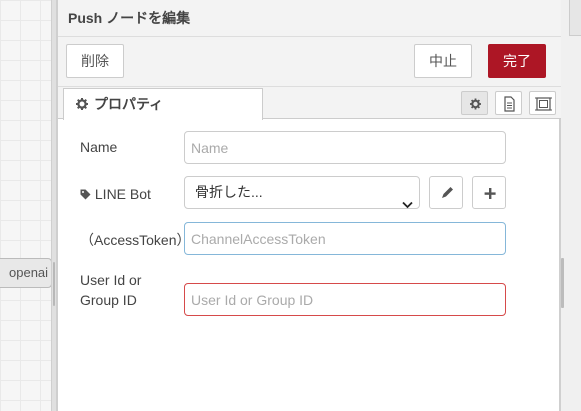  What do you see at coordinates (309, 62) in the screenshot?
I see `tray-toolbar: 削除 中止 完了` at bounding box center [309, 62].